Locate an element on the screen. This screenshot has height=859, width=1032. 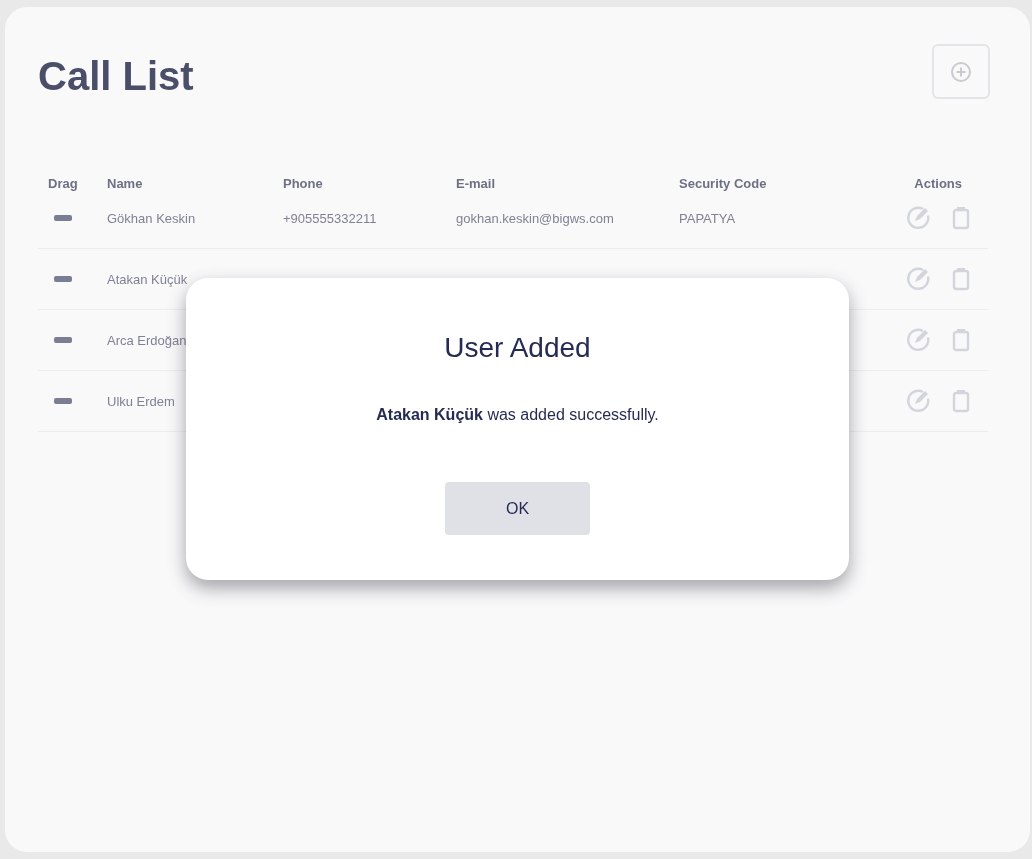
column-header: Name is located at coordinates (125, 183).